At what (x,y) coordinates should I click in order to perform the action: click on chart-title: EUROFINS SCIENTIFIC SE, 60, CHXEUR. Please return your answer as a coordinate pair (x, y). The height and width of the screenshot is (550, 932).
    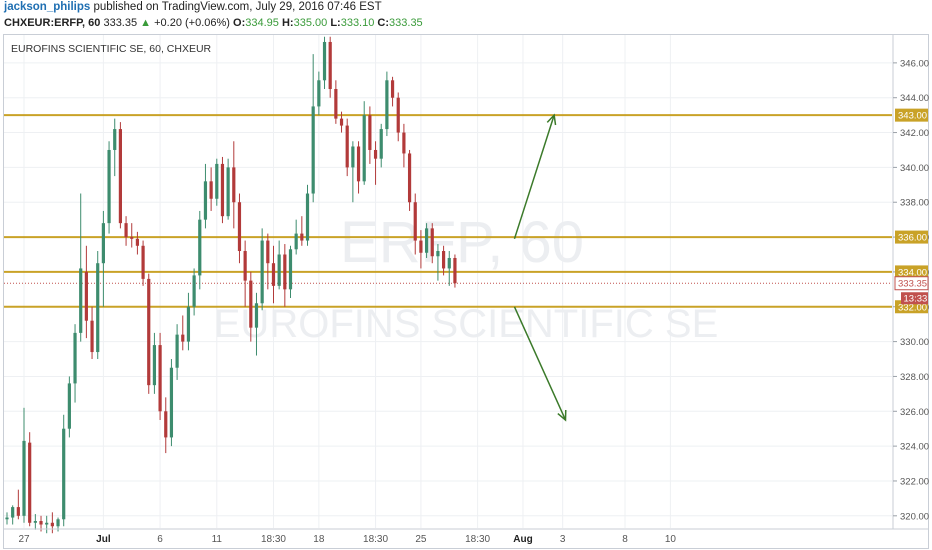
    Looking at the image, I should click on (111, 49).